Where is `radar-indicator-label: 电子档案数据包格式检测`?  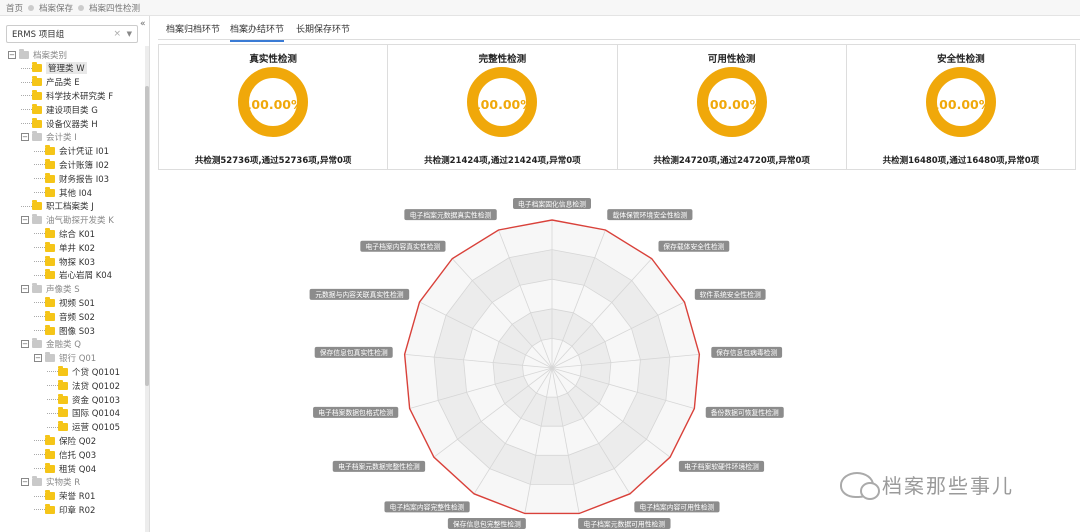
radar-indicator-label: 电子档案数据包格式检测 is located at coordinates (356, 412).